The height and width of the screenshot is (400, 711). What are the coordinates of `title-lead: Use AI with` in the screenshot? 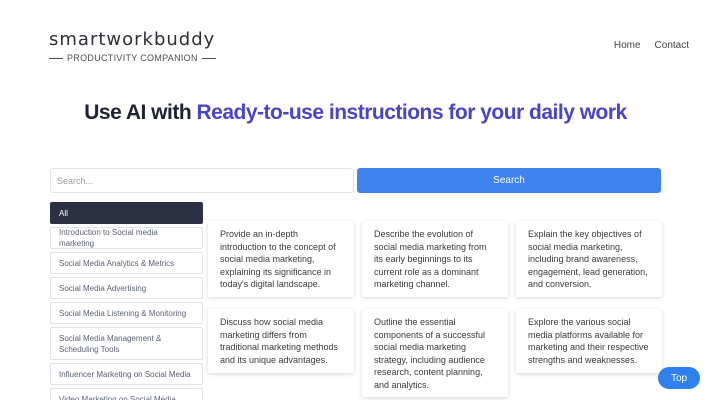 It's located at (140, 112).